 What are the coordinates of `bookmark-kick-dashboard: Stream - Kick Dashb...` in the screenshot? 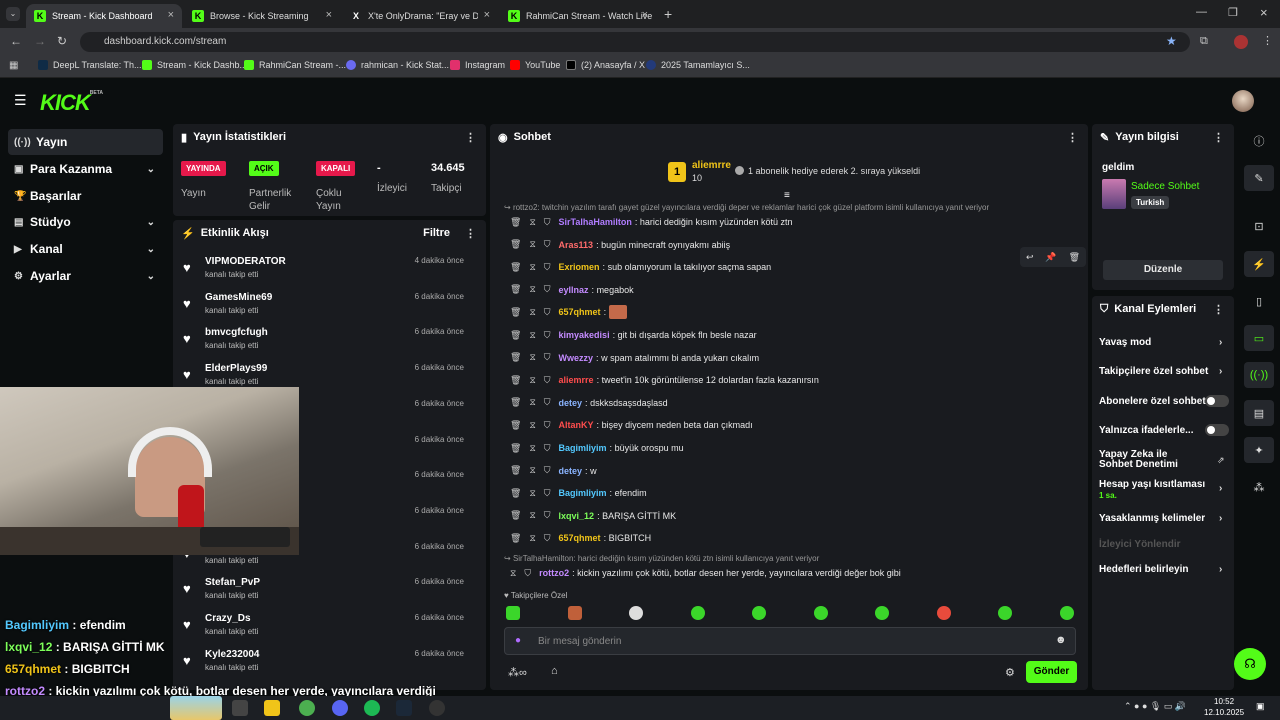 It's located at (194, 65).